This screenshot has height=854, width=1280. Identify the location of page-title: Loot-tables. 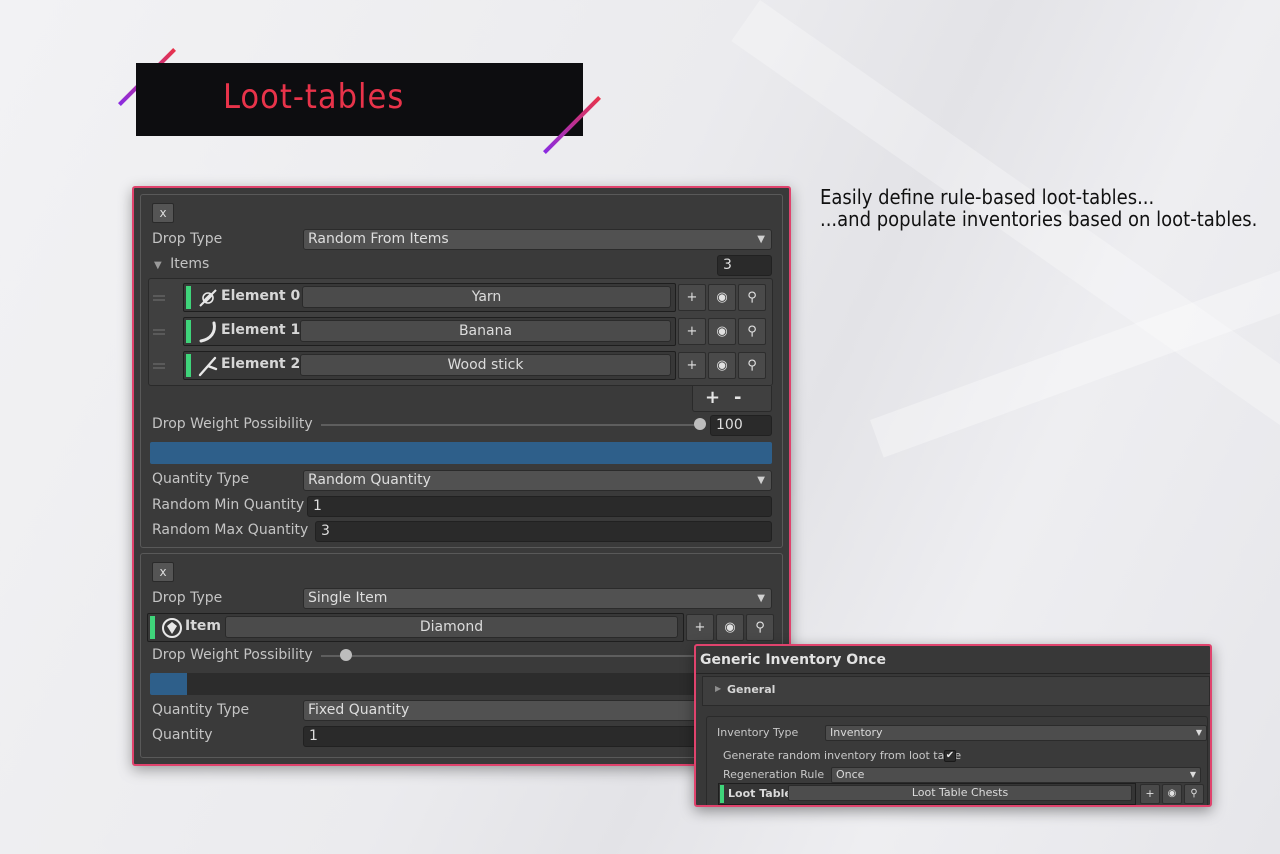
(314, 97).